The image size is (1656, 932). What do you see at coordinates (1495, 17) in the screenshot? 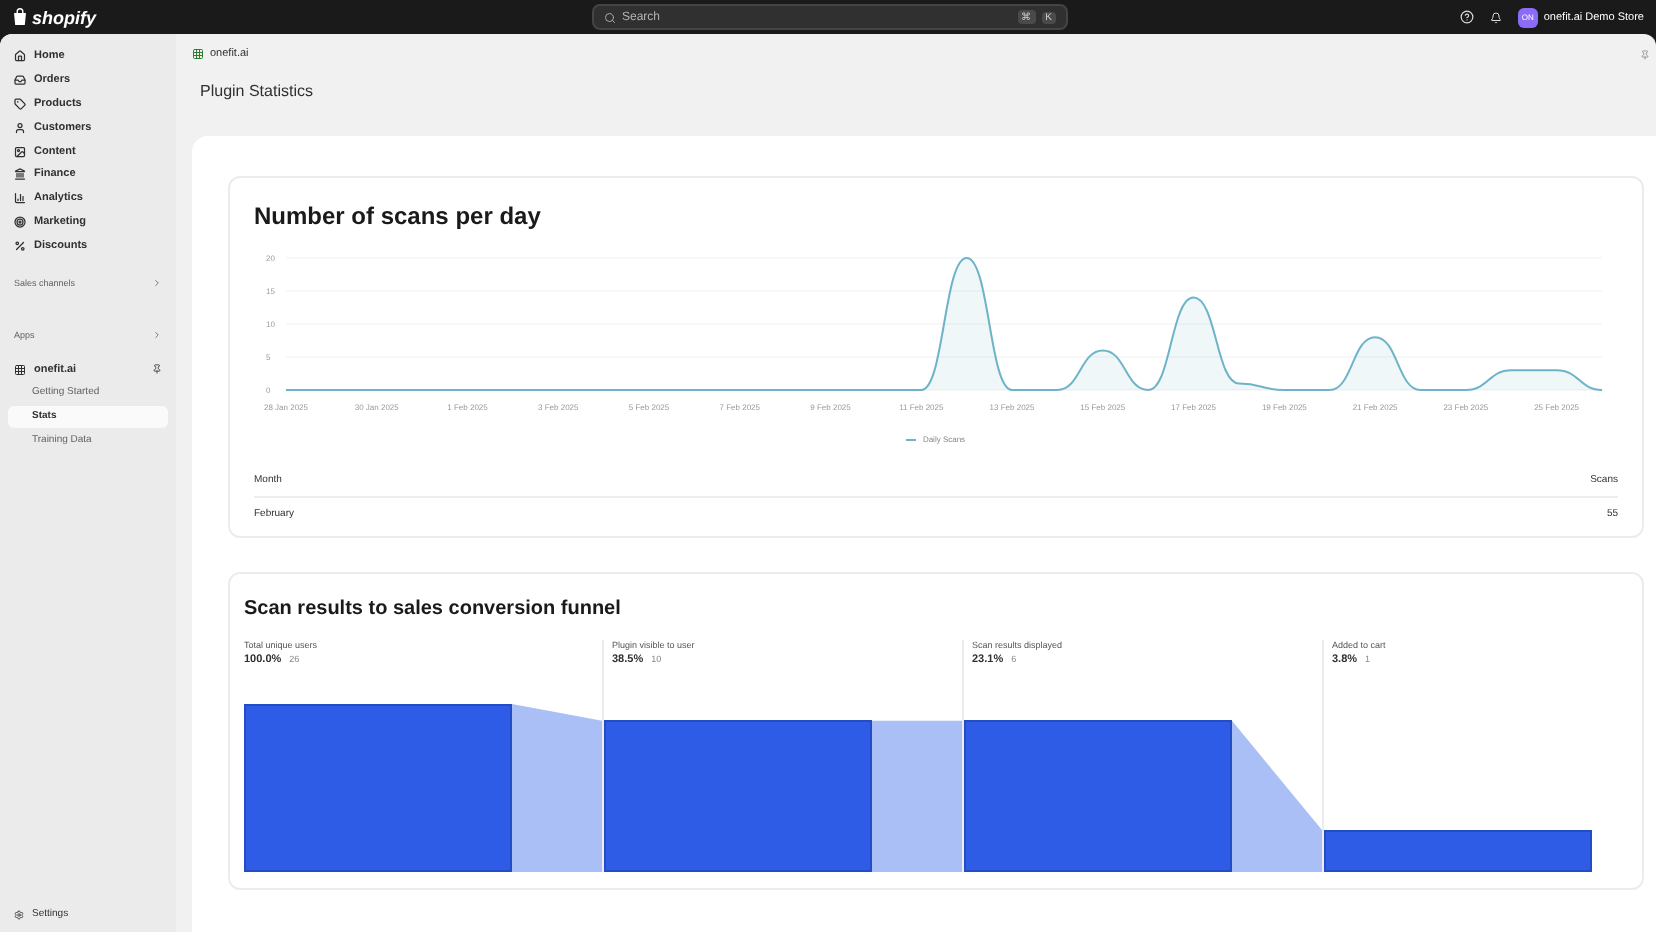
I see `bell-icon` at bounding box center [1495, 17].